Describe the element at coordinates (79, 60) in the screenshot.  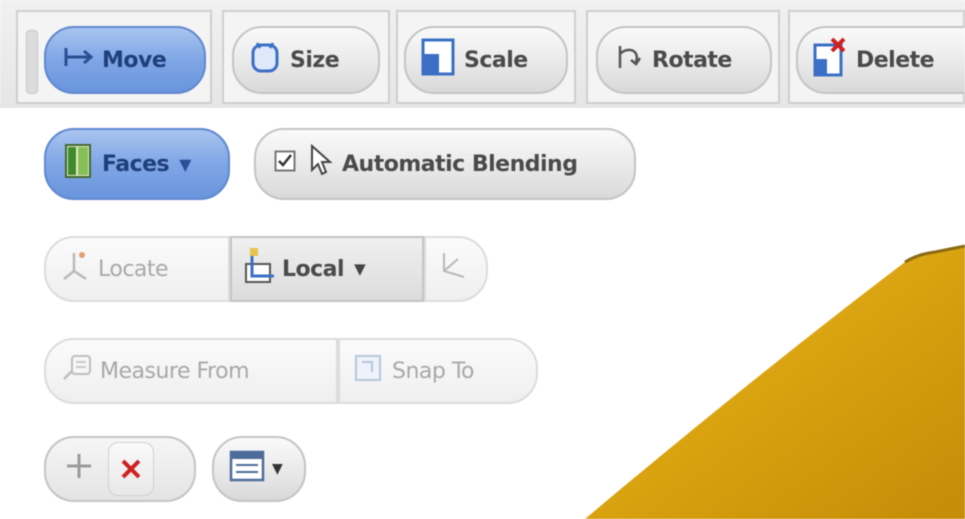
I see `move-arrow-icon` at that location.